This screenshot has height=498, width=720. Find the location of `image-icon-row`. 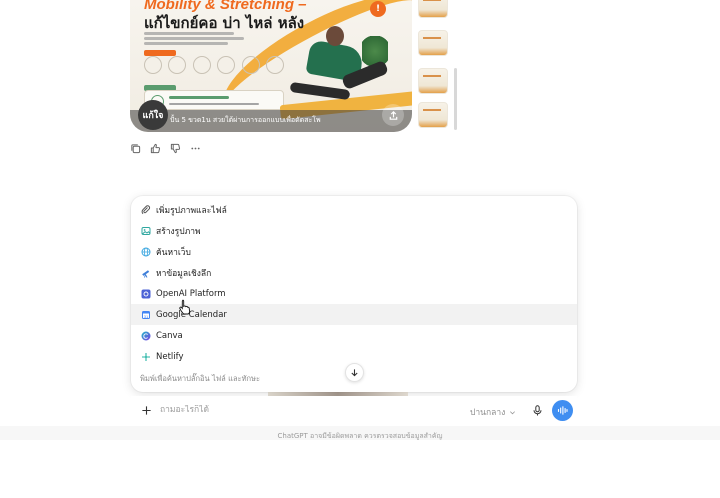

image-icon-row is located at coordinates (214, 70).